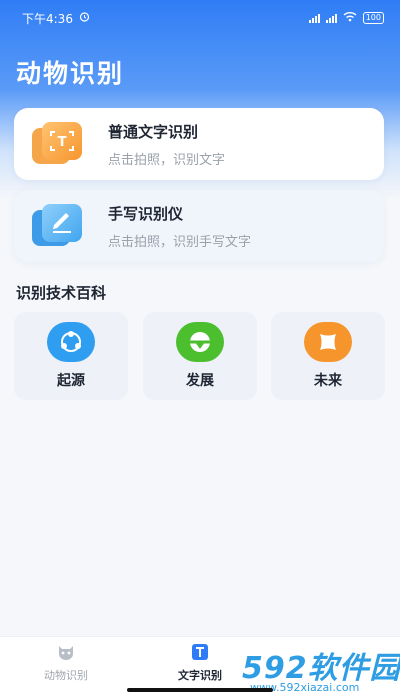 This screenshot has height=700, width=400. I want to click on nav-label: 动物识别, so click(66, 675).